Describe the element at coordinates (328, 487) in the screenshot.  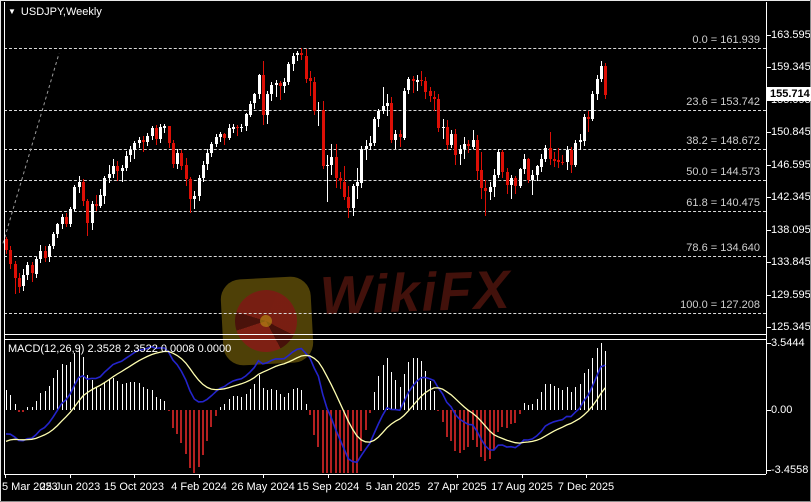
I see `time-axis-label: 15 Sep 2024` at that location.